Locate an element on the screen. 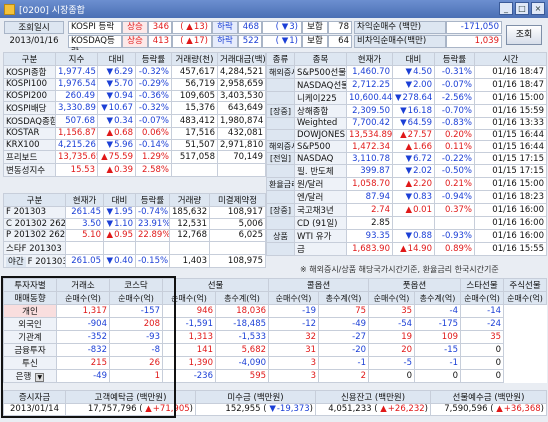  investor-row: 투신 215 26 1,390 -4,090 3 -1 -5 -1 0 is located at coordinates (275, 363).